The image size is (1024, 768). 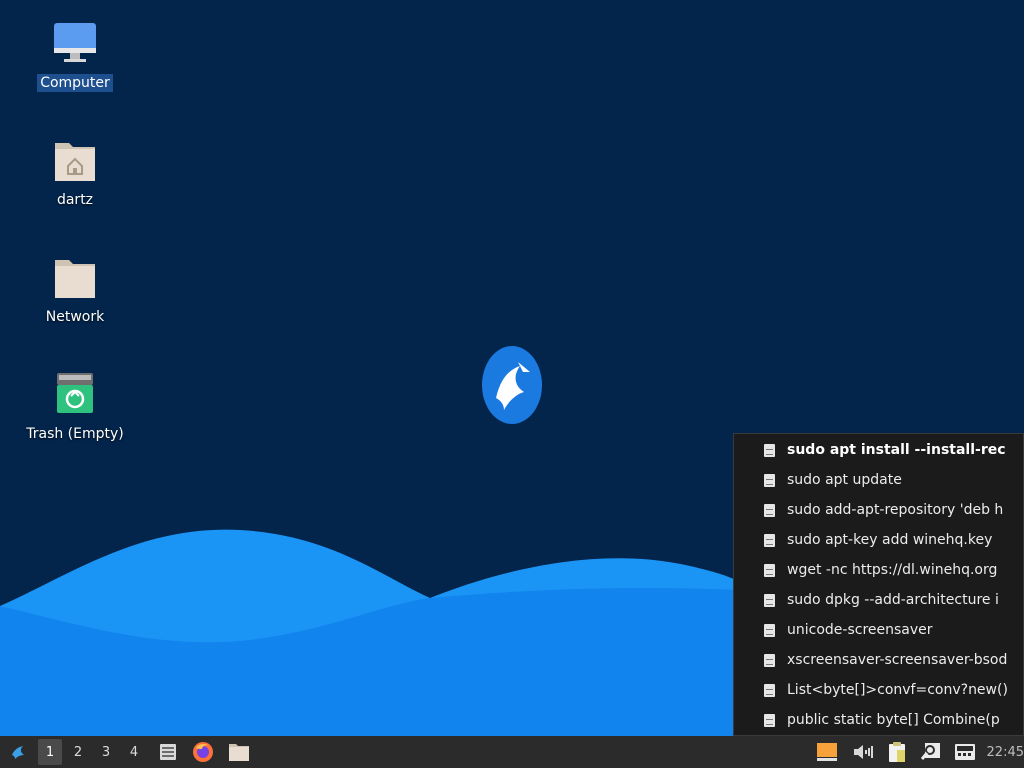 What do you see at coordinates (75, 44) in the screenshot?
I see `computer-icon` at bounding box center [75, 44].